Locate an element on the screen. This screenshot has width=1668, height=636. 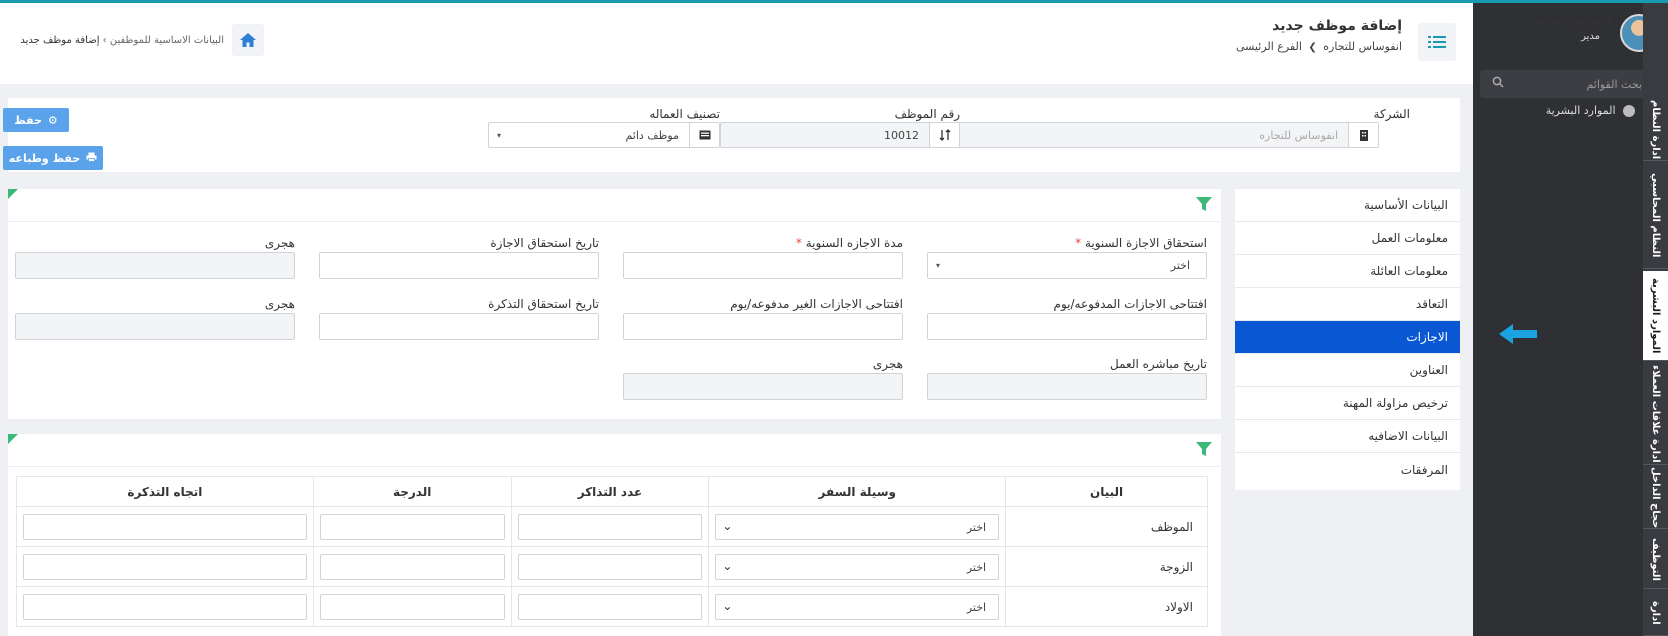
tab-attachments: المرفقات is located at coordinates (1347, 469).